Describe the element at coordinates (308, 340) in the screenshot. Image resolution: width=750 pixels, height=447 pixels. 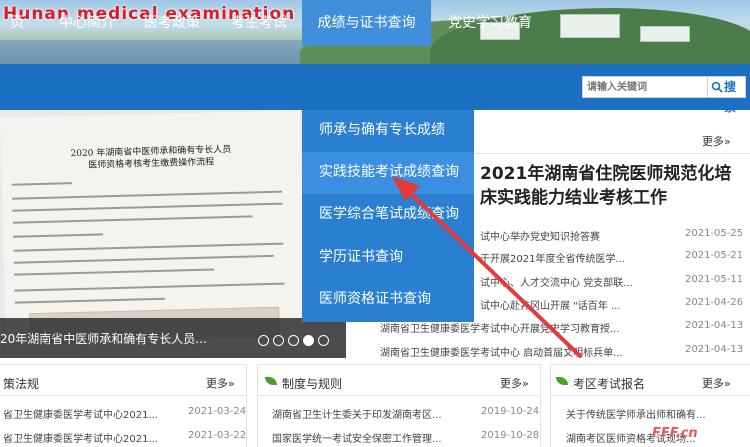
I see `carousel-dot-active` at that location.